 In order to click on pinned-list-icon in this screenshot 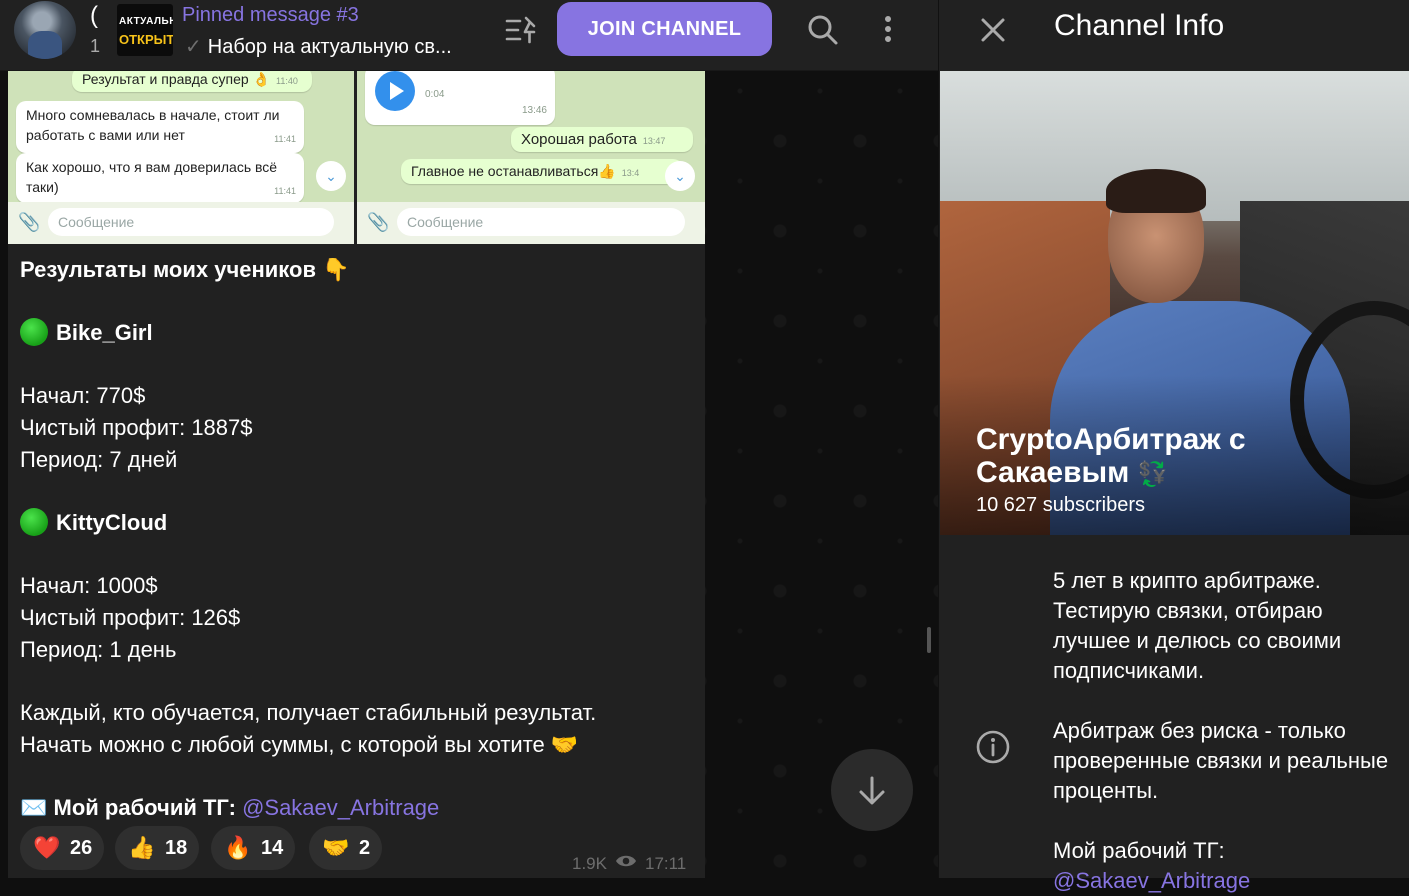, I will do `click(521, 30)`.